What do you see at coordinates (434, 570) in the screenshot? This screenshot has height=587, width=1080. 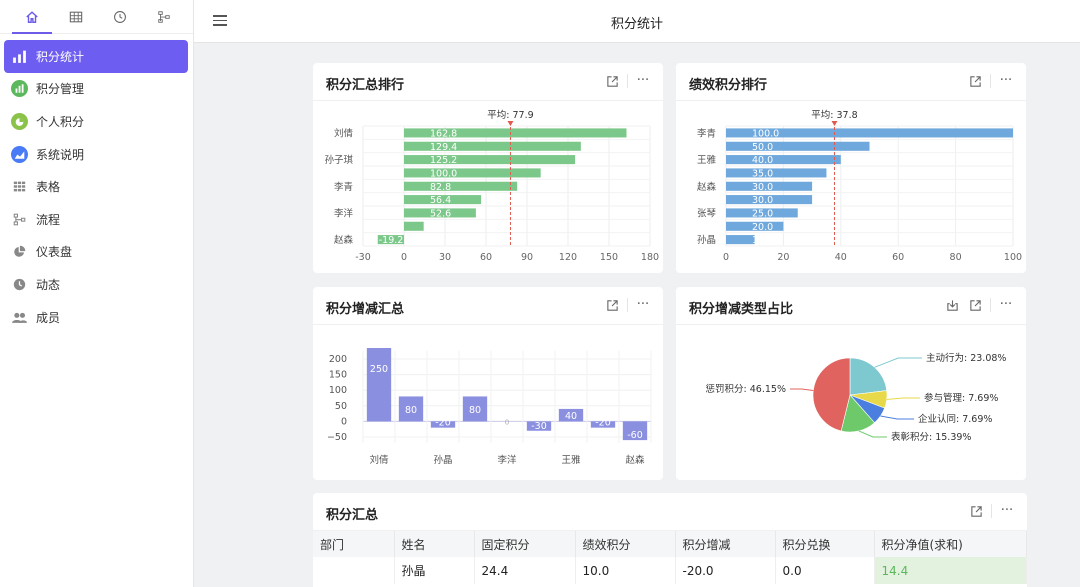 I see `table-cell: 孙晶` at bounding box center [434, 570].